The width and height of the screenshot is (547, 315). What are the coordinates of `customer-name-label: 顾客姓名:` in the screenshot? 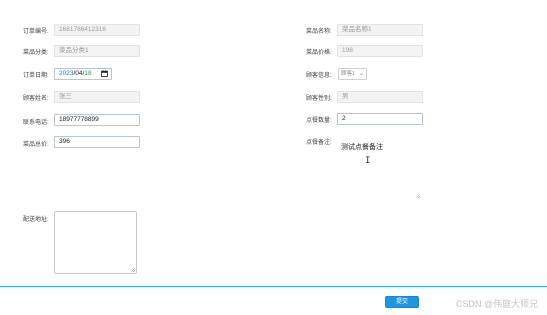 It's located at (36, 99).